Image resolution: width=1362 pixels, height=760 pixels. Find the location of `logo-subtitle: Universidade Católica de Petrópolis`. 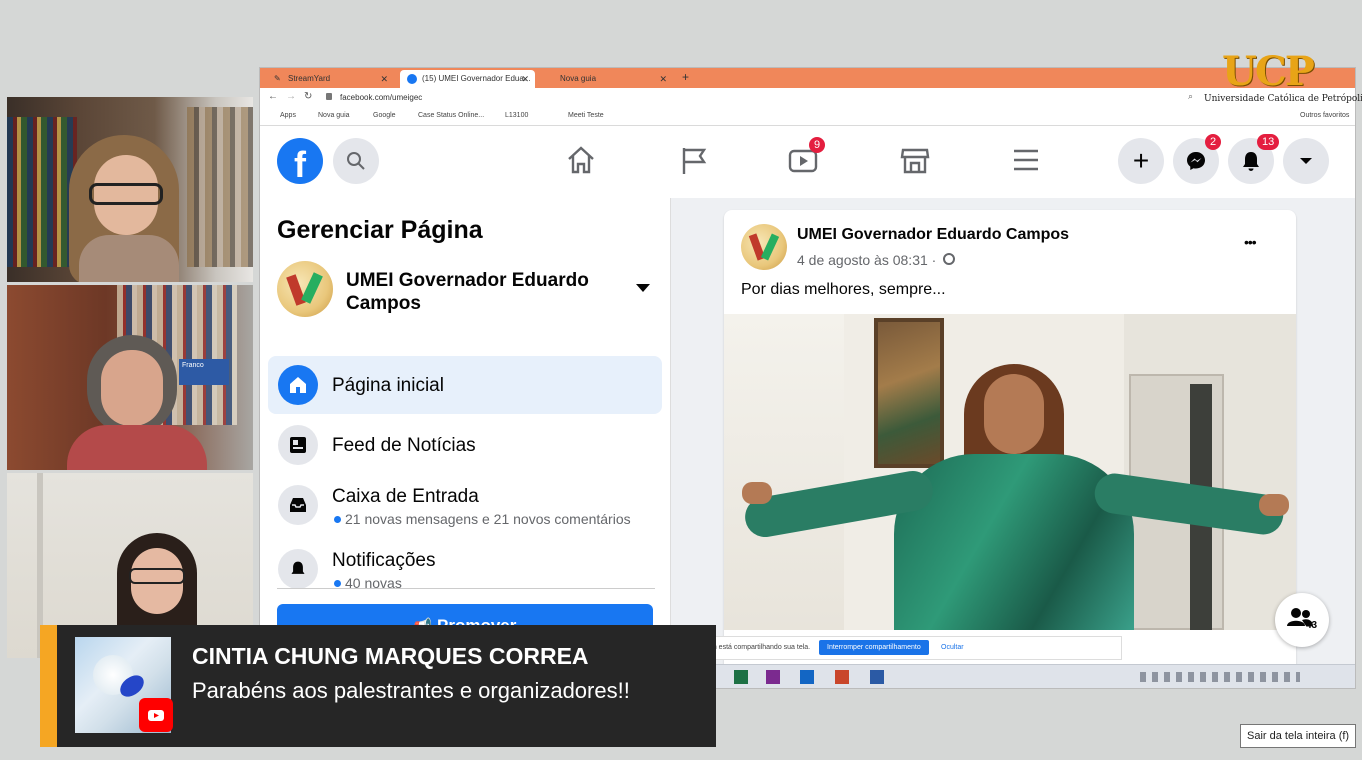

logo-subtitle: Universidade Católica de Petrópolis is located at coordinates (1283, 99).